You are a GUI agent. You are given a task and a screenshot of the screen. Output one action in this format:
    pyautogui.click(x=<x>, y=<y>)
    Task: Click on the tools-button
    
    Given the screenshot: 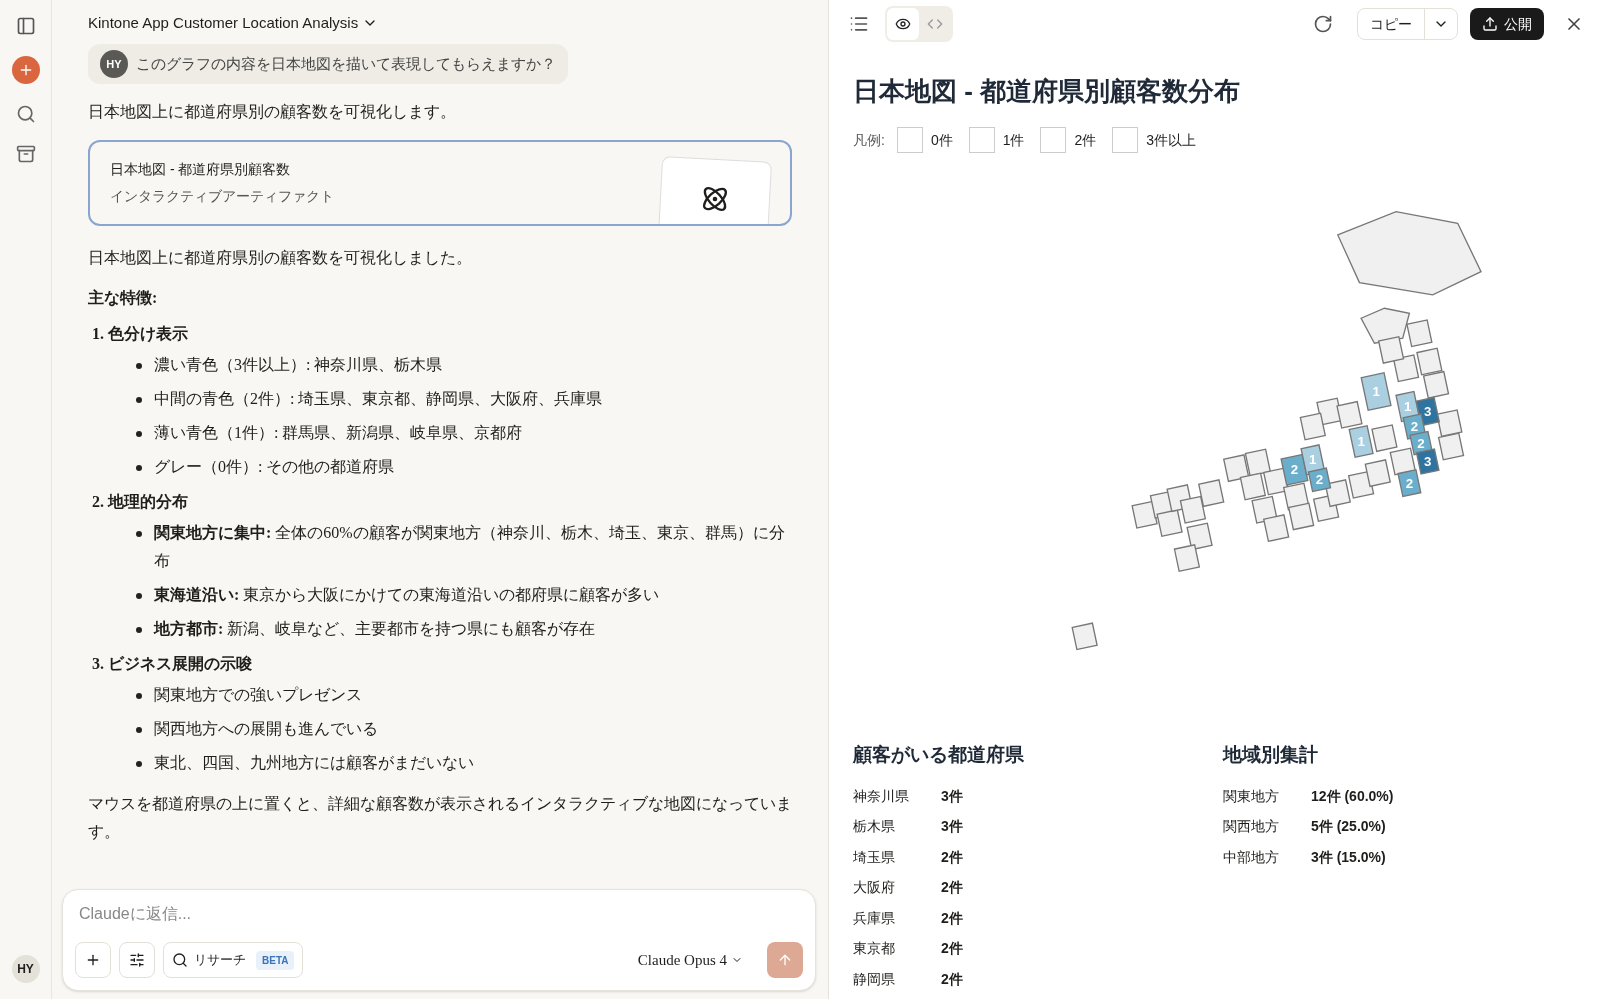 What is the action you would take?
    pyautogui.click(x=137, y=960)
    